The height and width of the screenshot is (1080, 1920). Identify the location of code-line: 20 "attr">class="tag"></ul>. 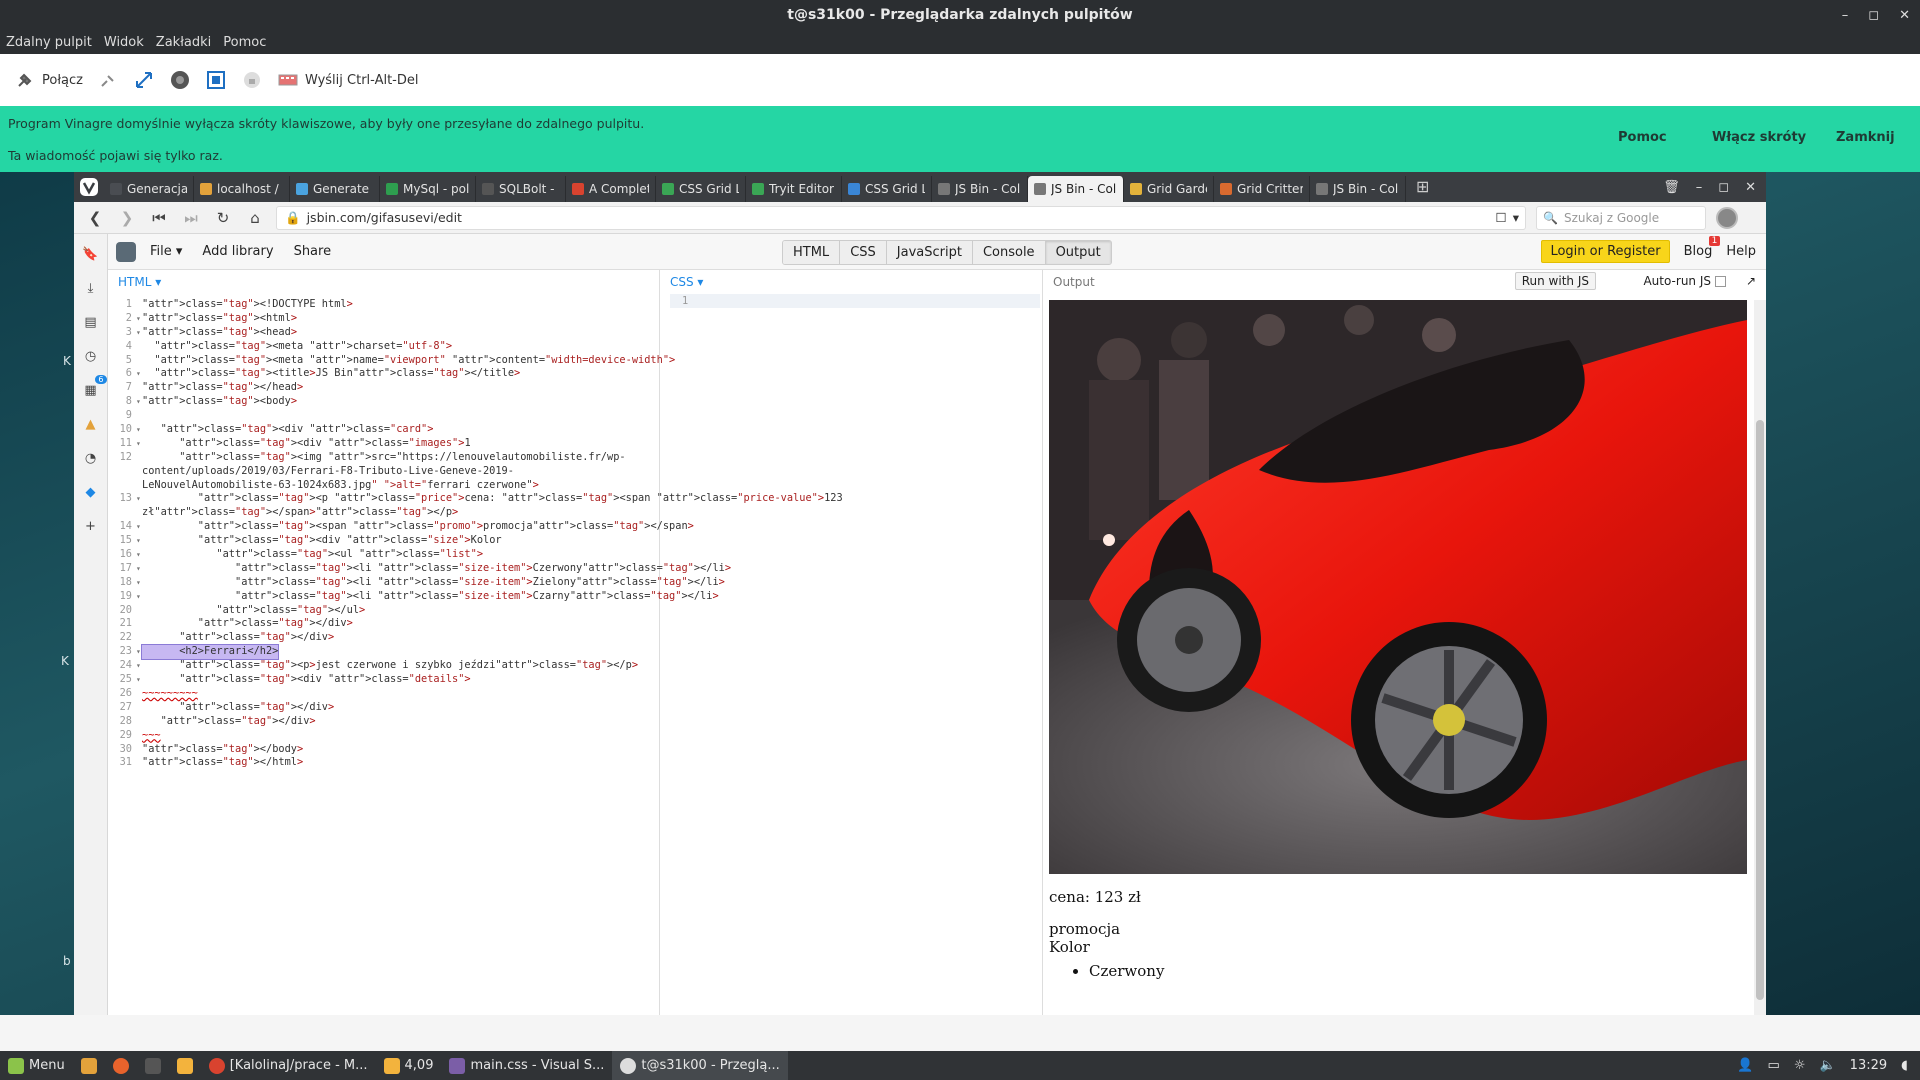
(383, 611).